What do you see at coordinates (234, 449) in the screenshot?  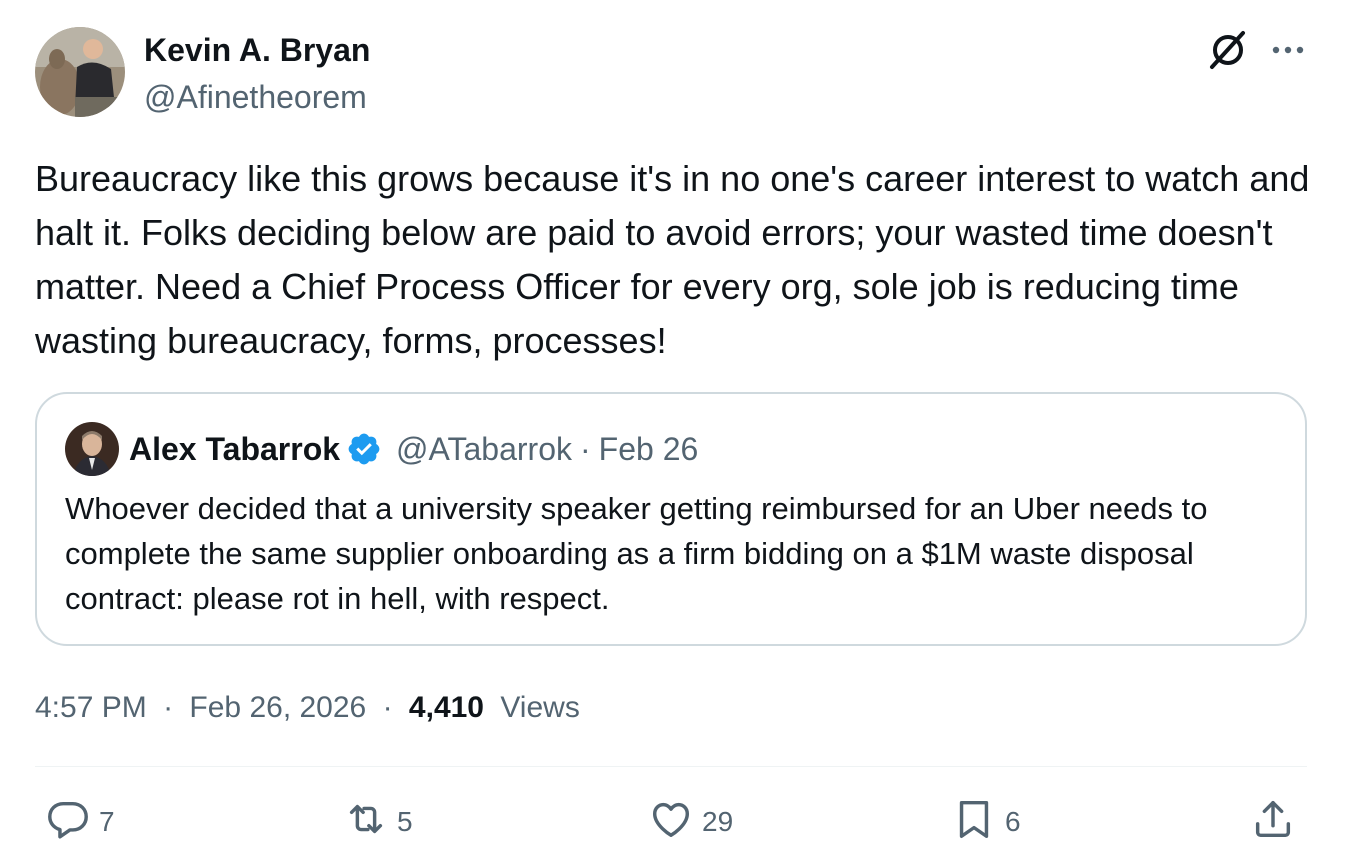 I see `quote-author-name: Alex Tabarrok` at bounding box center [234, 449].